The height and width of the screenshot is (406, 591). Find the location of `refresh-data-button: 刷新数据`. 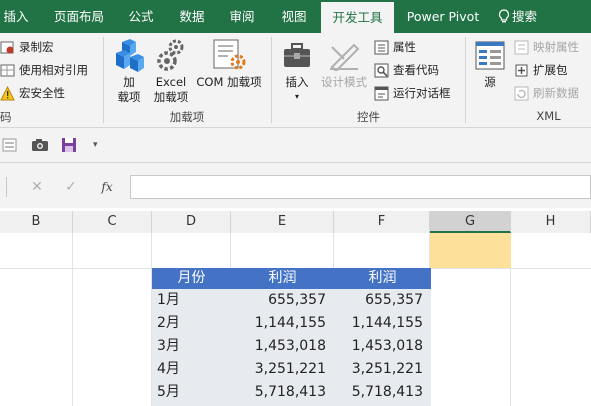

refresh-data-button: 刷新数据 is located at coordinates (546, 93).